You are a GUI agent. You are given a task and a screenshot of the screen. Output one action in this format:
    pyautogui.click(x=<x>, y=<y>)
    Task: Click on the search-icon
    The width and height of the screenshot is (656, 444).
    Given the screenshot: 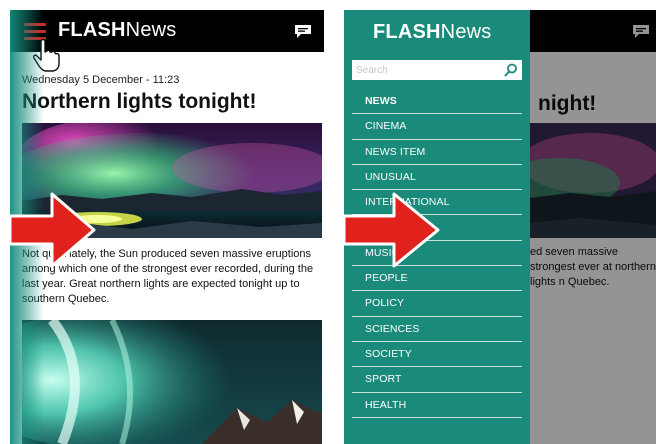 What is the action you would take?
    pyautogui.click(x=511, y=70)
    